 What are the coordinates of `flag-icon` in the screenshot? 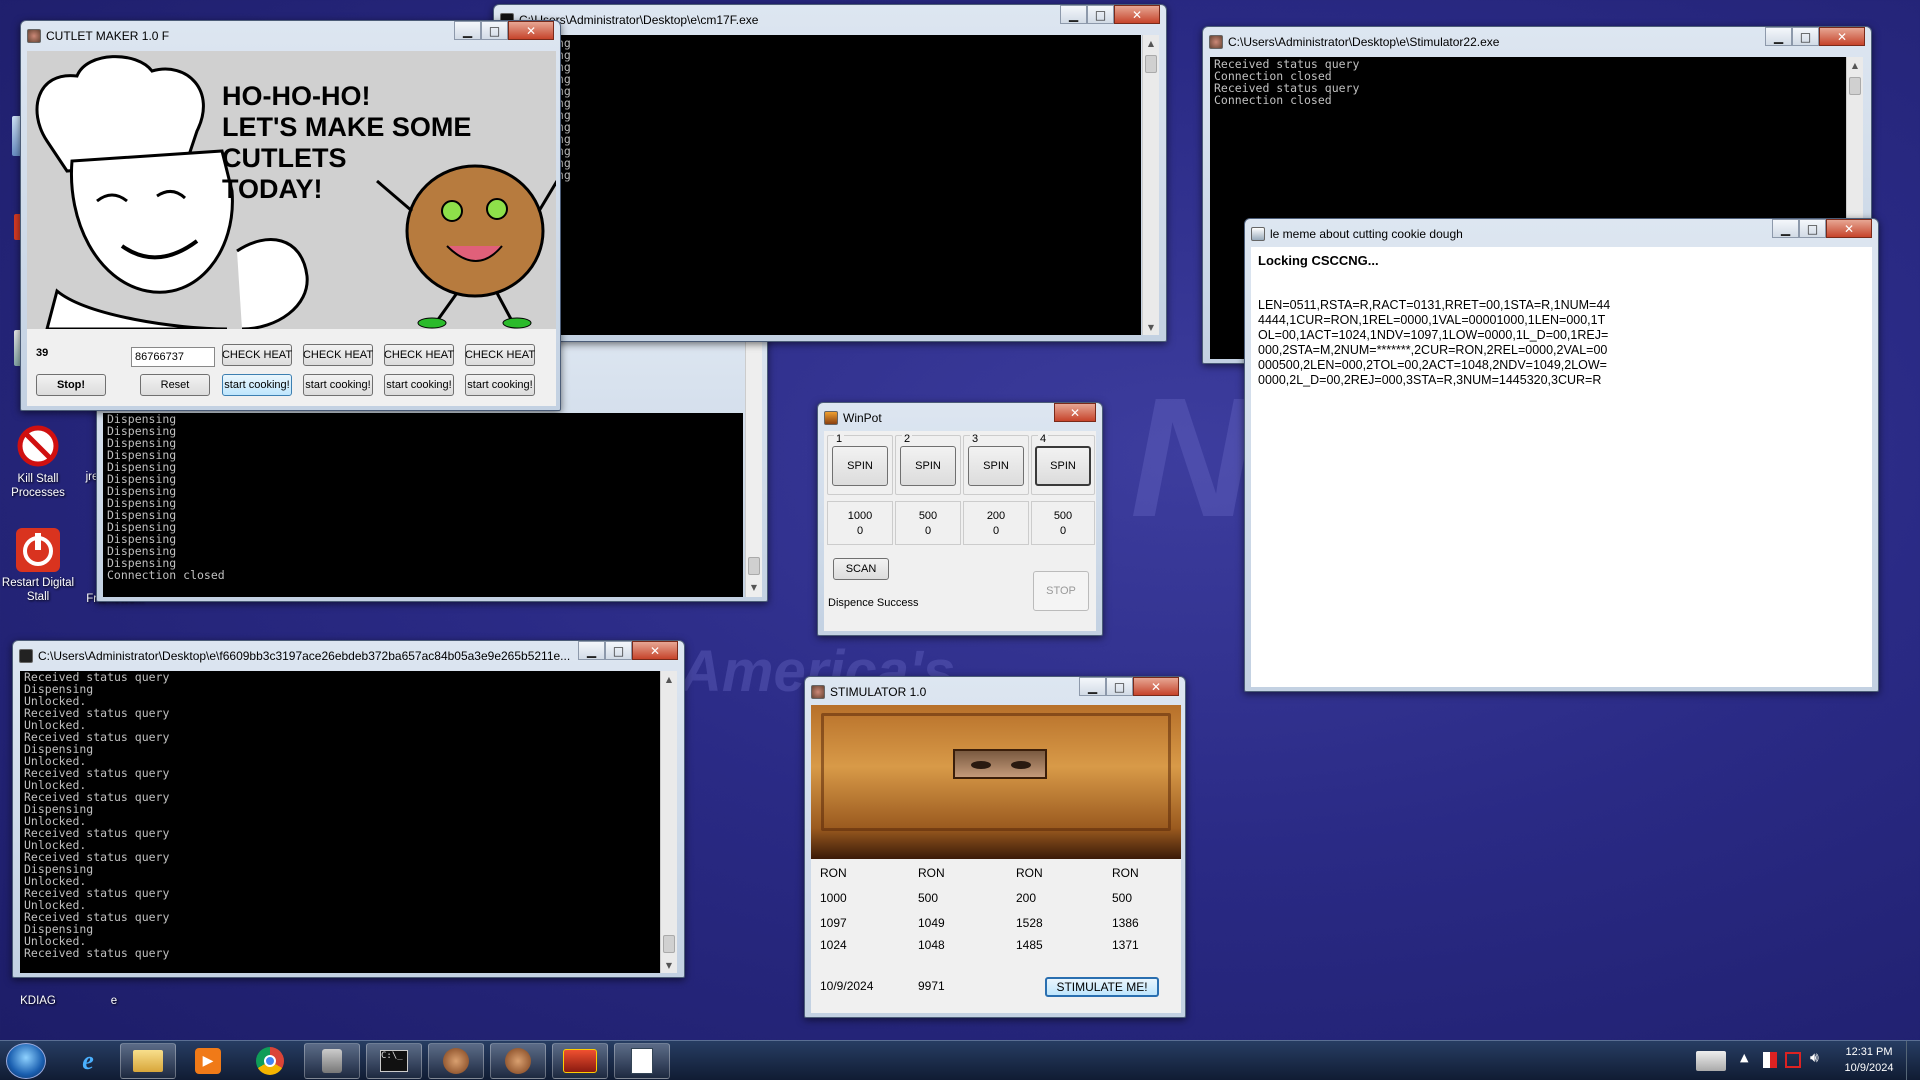 It's located at (1770, 1060).